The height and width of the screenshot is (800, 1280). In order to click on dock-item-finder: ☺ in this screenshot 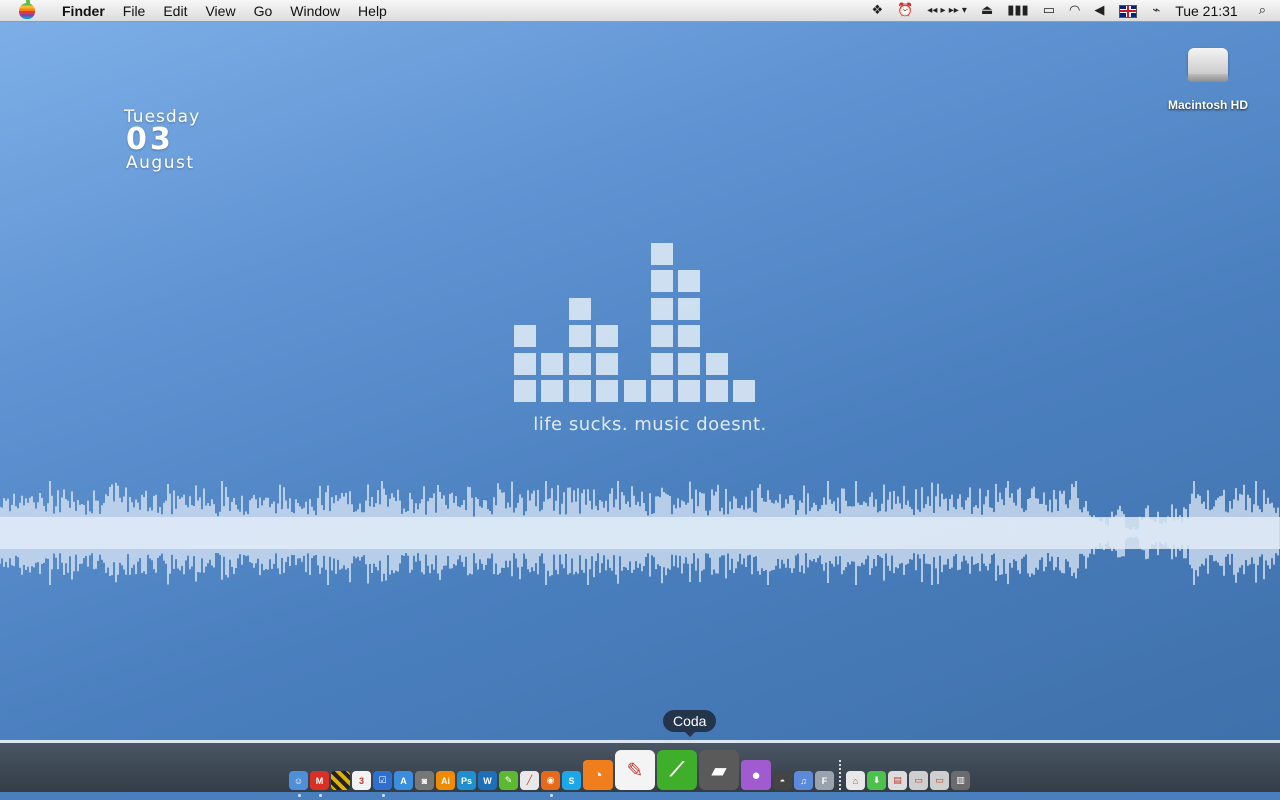, I will do `click(298, 780)`.